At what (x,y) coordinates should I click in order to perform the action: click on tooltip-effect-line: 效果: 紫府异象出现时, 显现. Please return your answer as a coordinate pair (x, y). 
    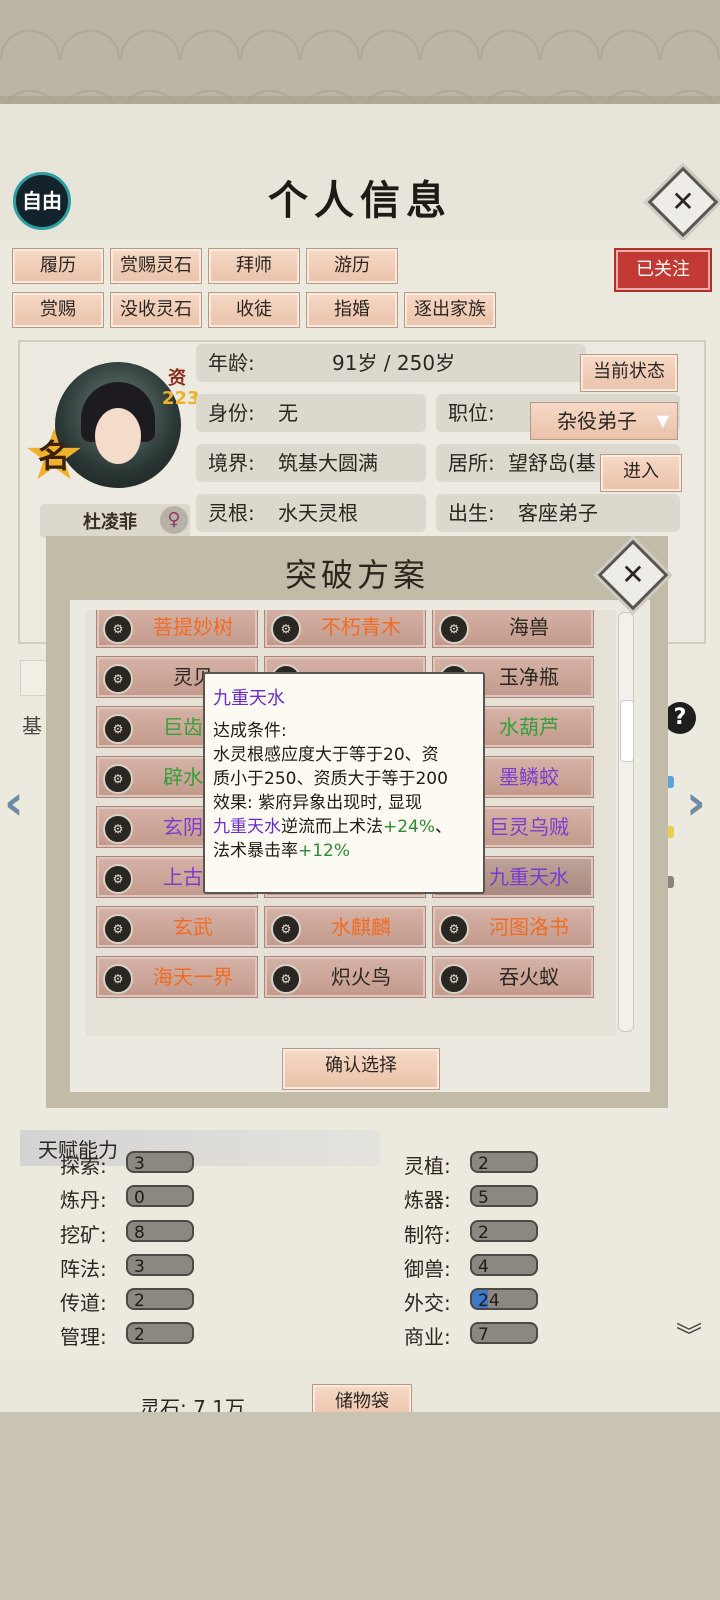
    Looking at the image, I should click on (317, 803).